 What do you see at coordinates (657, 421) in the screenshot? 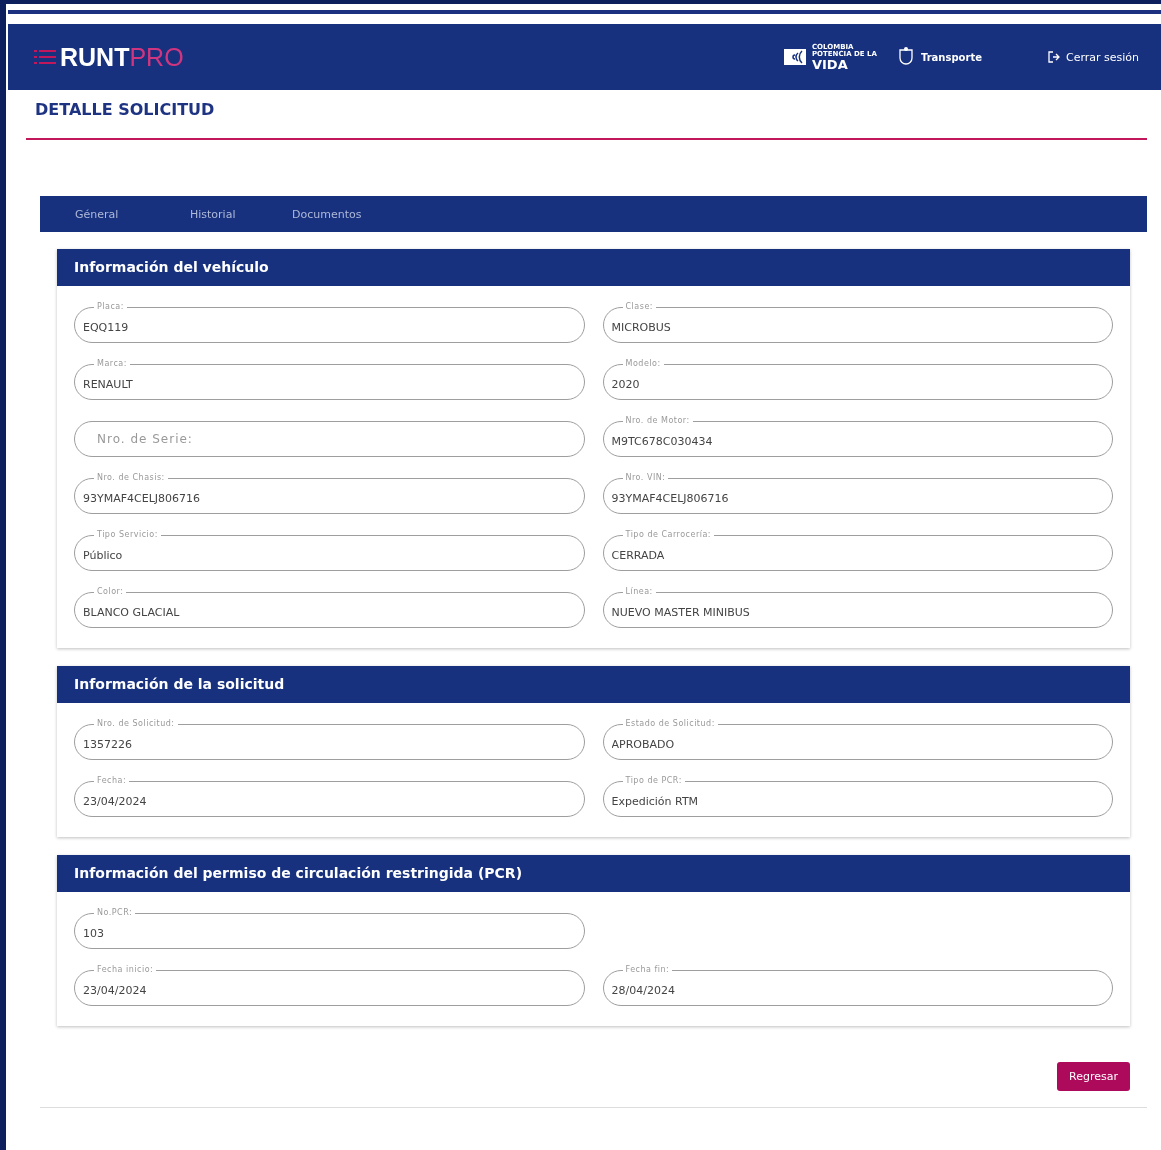
I see `field-label: Nro. de Motor:` at bounding box center [657, 421].